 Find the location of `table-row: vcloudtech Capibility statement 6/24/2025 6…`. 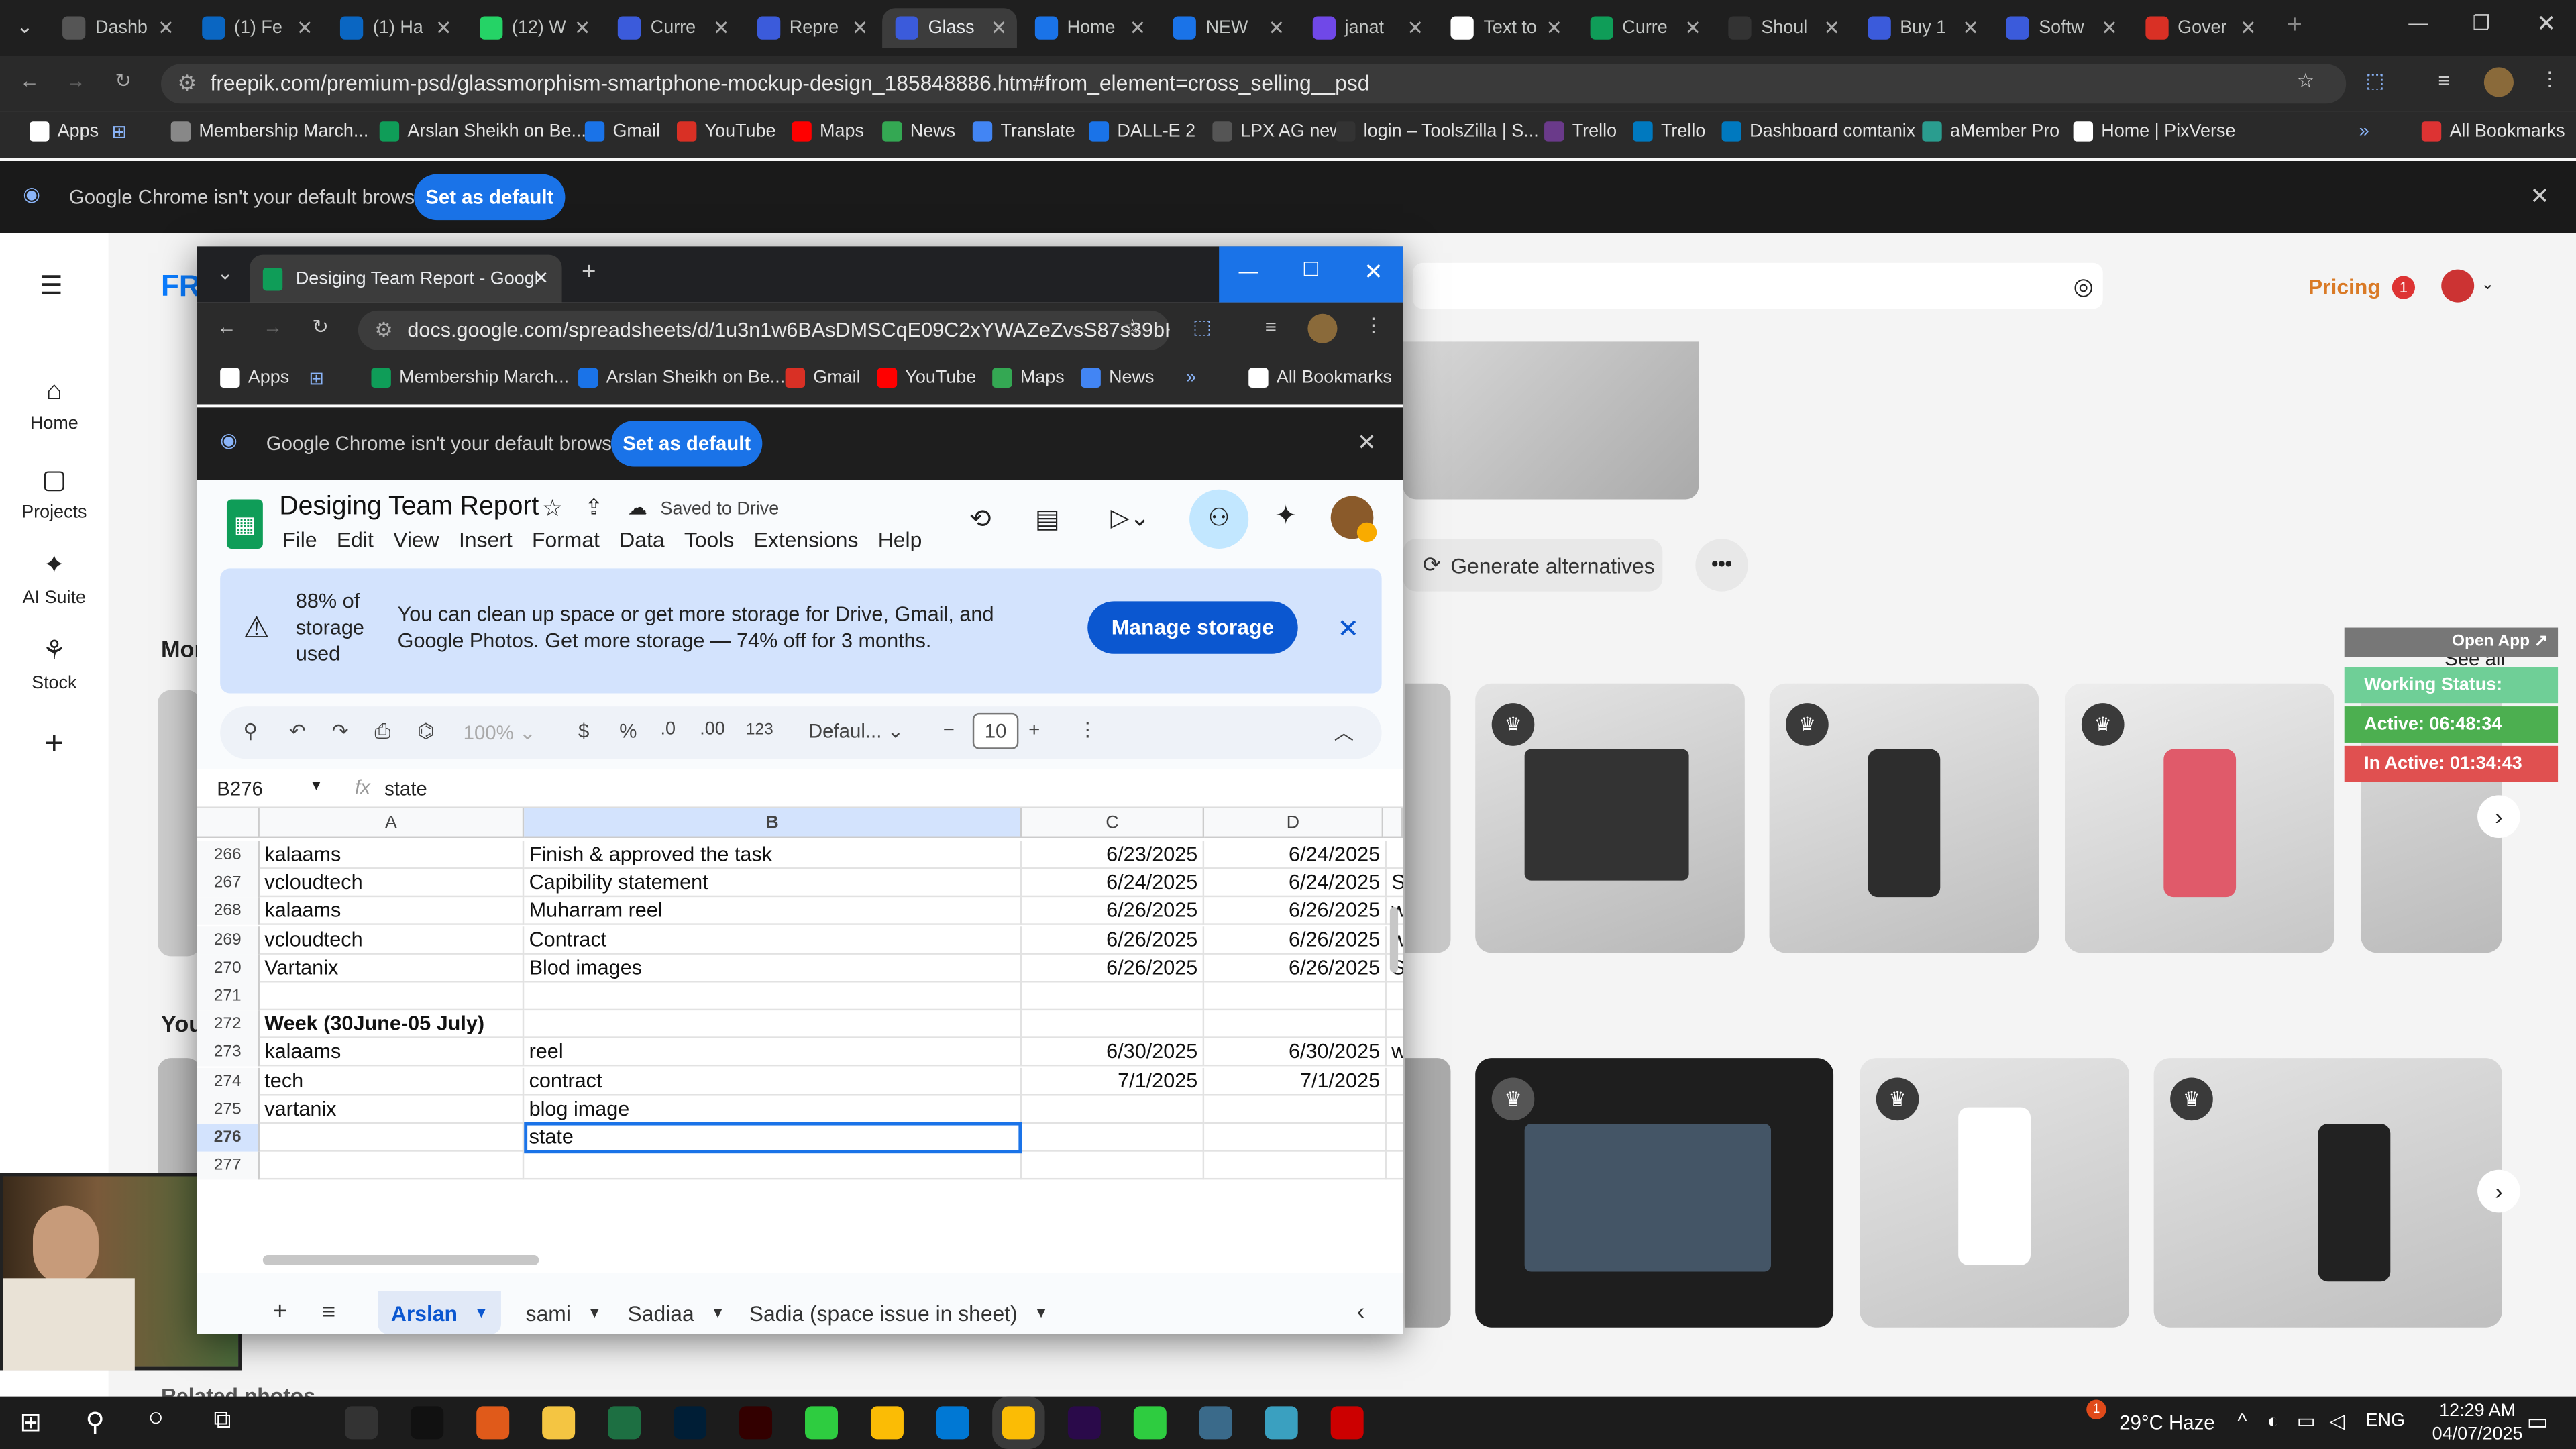

table-row: vcloudtech Capibility statement 6/24/2025 6… is located at coordinates (831, 883).